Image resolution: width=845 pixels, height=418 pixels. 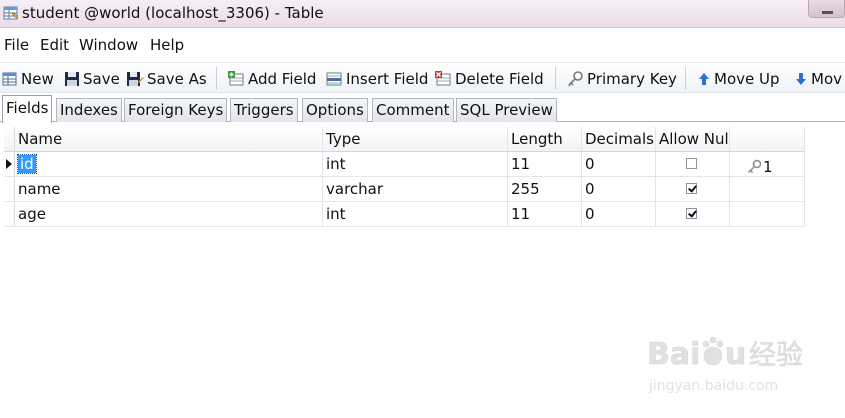 I want to click on delete-field-button: Delete Field, so click(x=489, y=79).